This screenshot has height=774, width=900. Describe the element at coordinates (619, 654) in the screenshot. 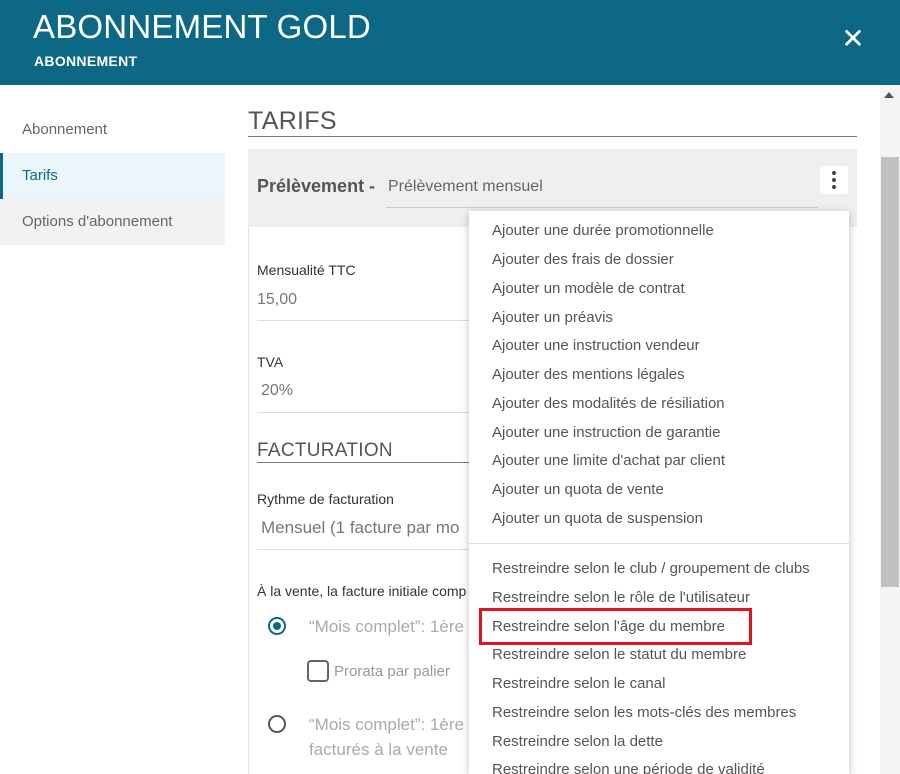

I see `menu-item-restreindre-statut: Restreindre selon le statut du membre` at that location.